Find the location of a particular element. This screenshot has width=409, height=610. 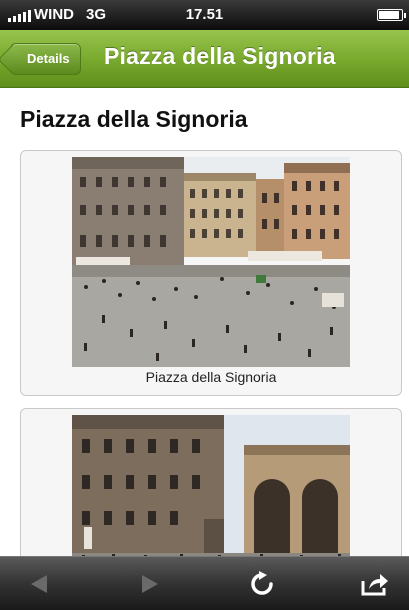

back-button-label: Details is located at coordinates (48, 58).